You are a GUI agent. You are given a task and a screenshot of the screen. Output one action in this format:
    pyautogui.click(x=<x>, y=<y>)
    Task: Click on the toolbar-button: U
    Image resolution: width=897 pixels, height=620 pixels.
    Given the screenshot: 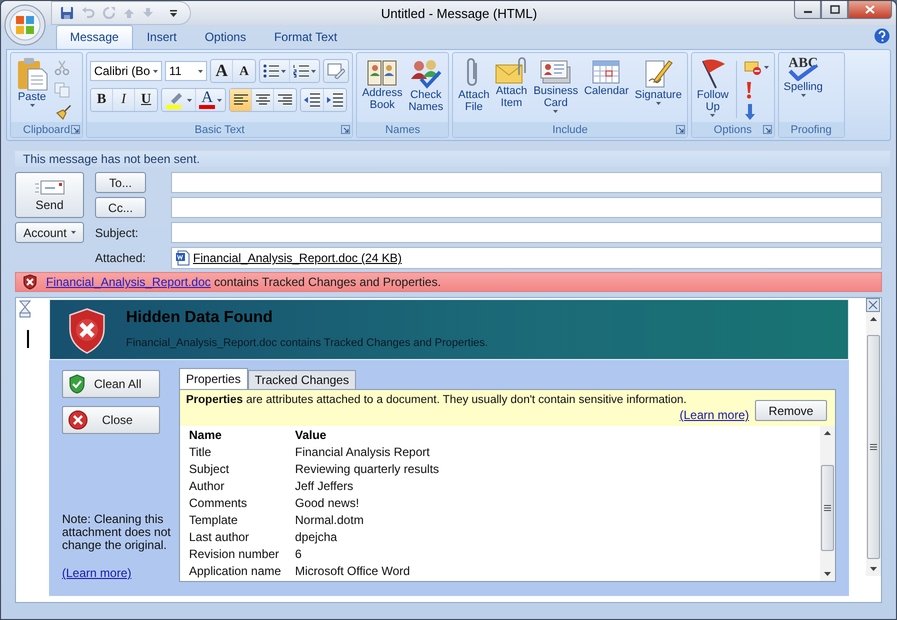 What is the action you would take?
    pyautogui.click(x=146, y=100)
    